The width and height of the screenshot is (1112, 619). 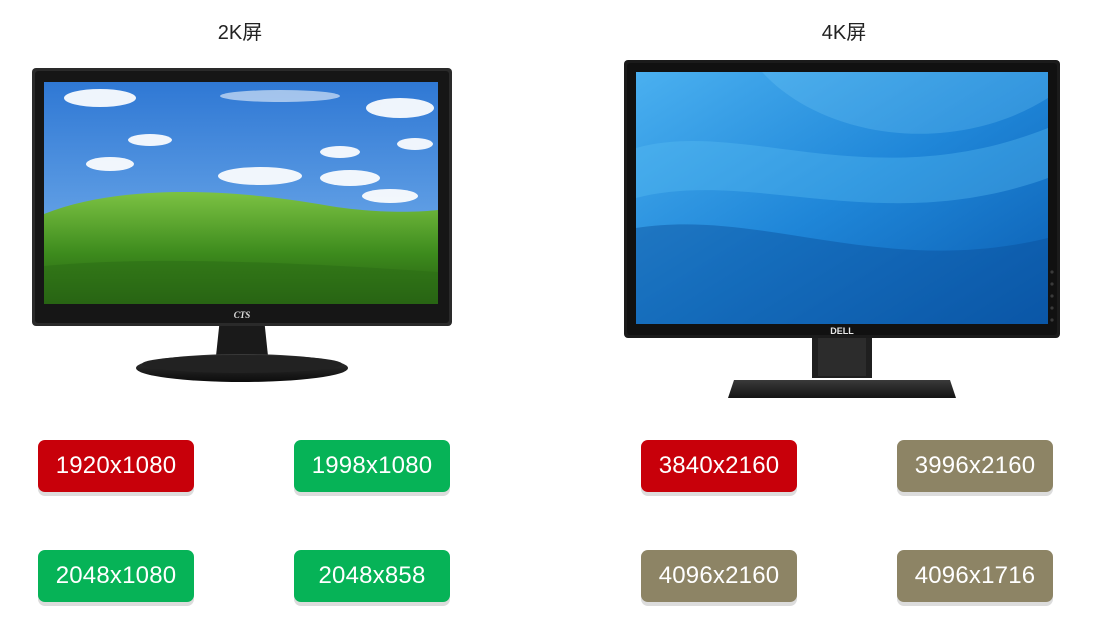 I want to click on resolution-badge-2048x858: 2048x858, so click(x=372, y=576).